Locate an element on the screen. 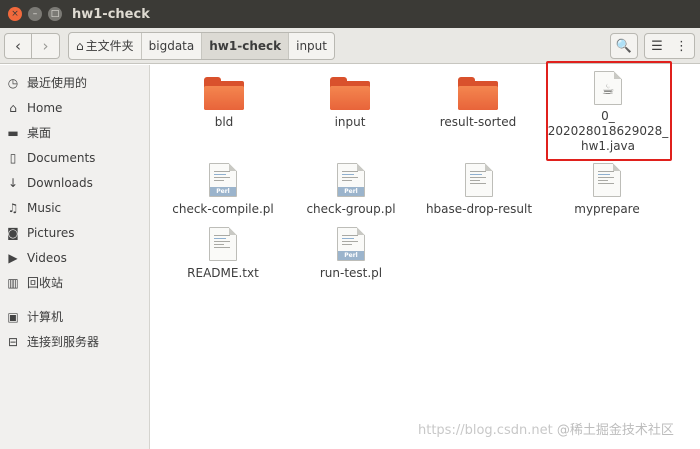 Image resolution: width=700 pixels, height=449 pixels. folder-icon: ▬ is located at coordinates (13, 132).